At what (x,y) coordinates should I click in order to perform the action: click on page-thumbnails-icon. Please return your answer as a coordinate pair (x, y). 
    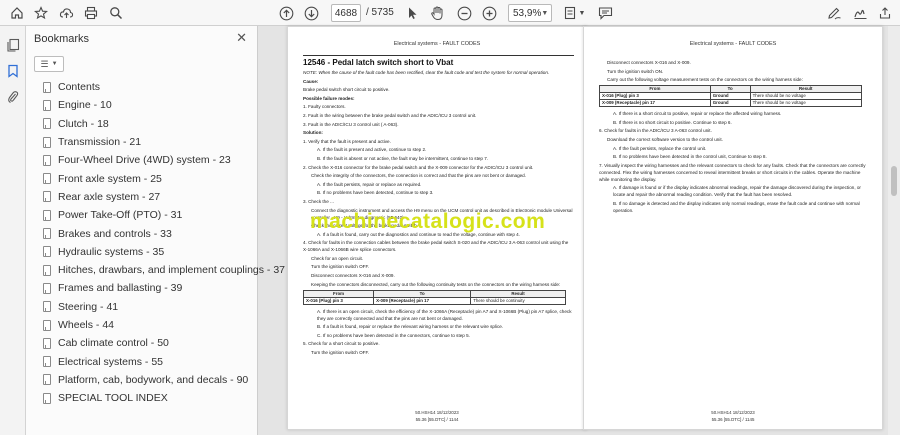
    Looking at the image, I should click on (13, 45).